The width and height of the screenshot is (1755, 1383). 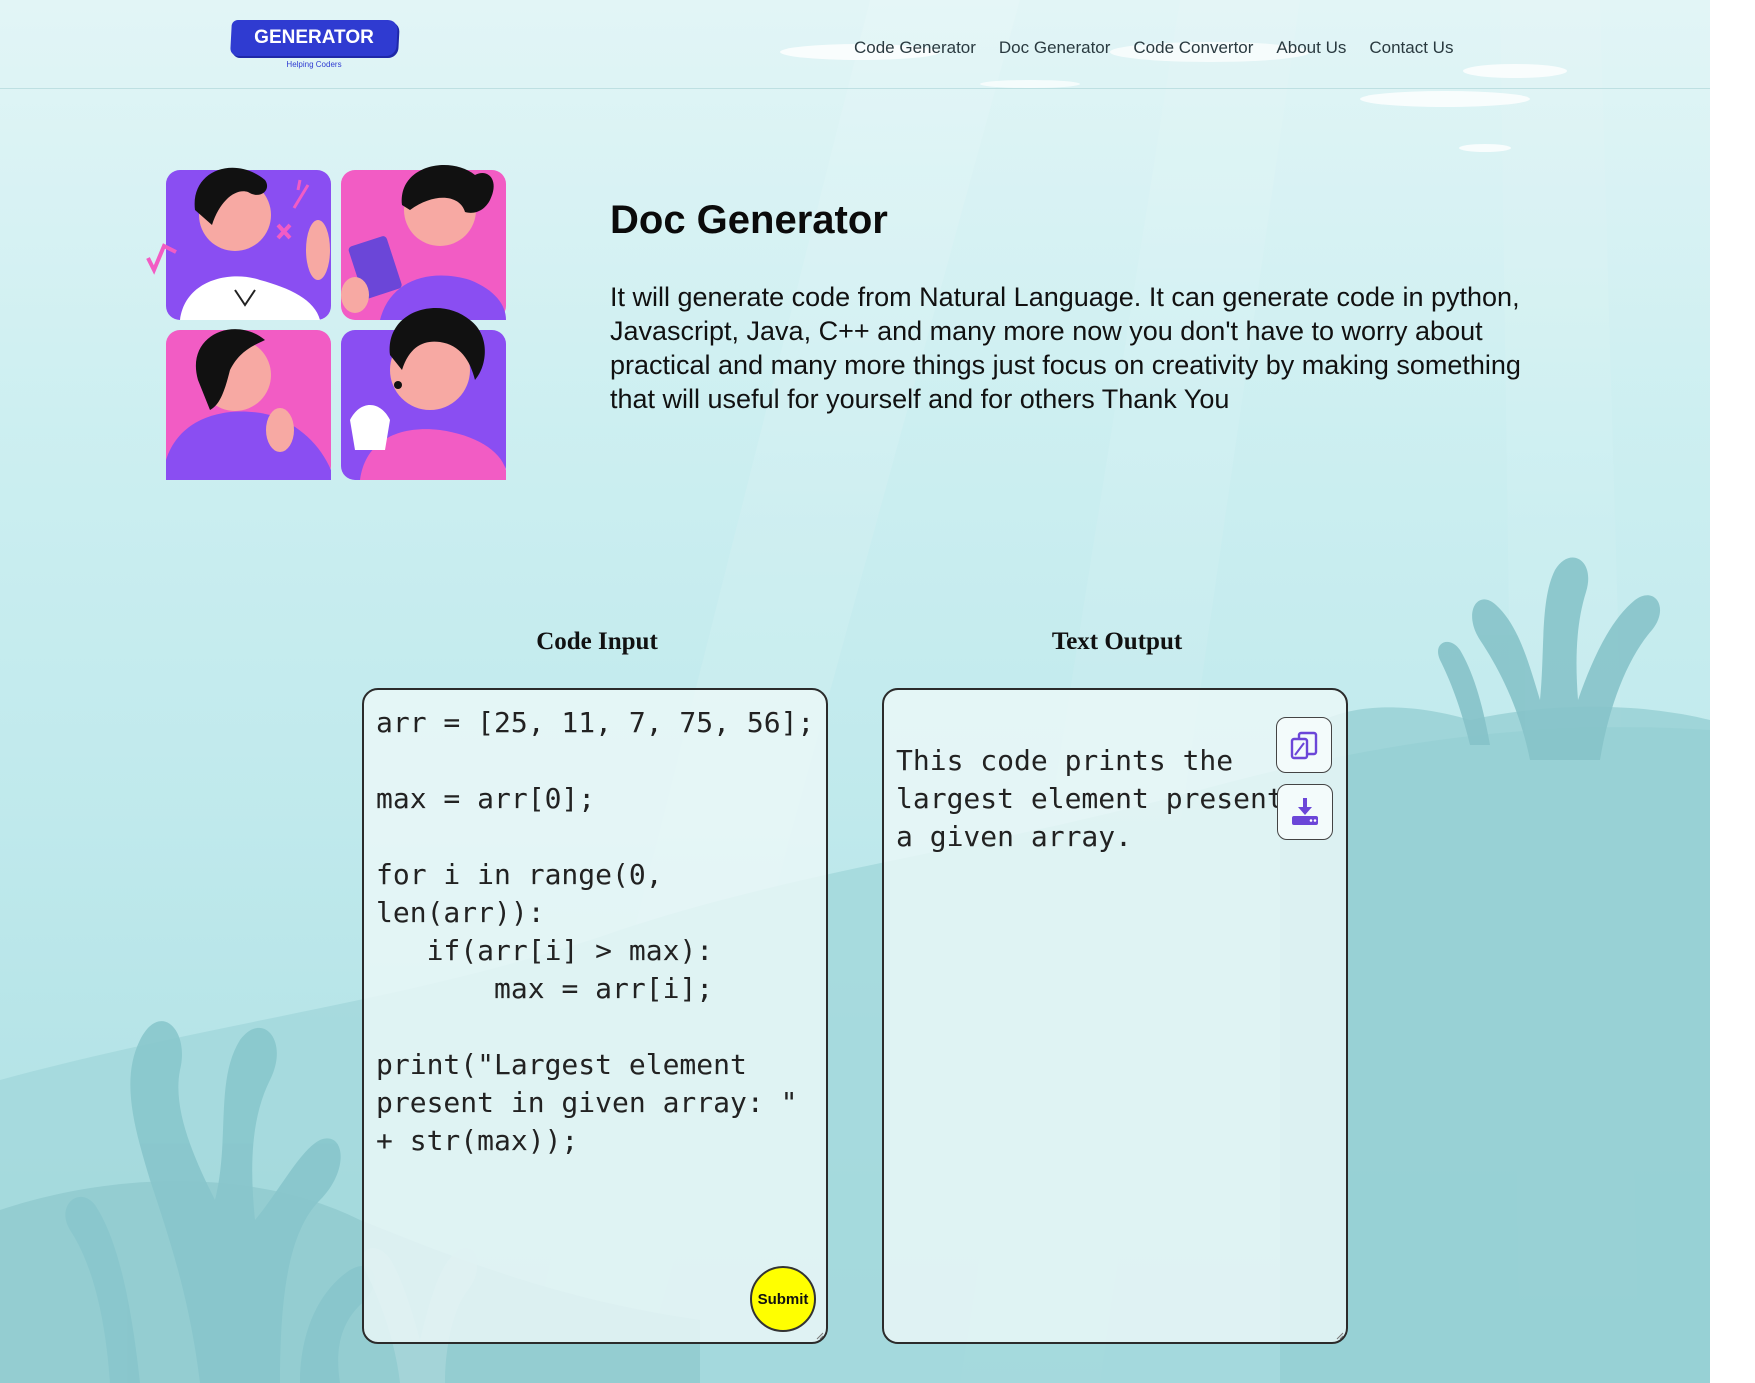 I want to click on page-edge-strip, so click(x=1732, y=691).